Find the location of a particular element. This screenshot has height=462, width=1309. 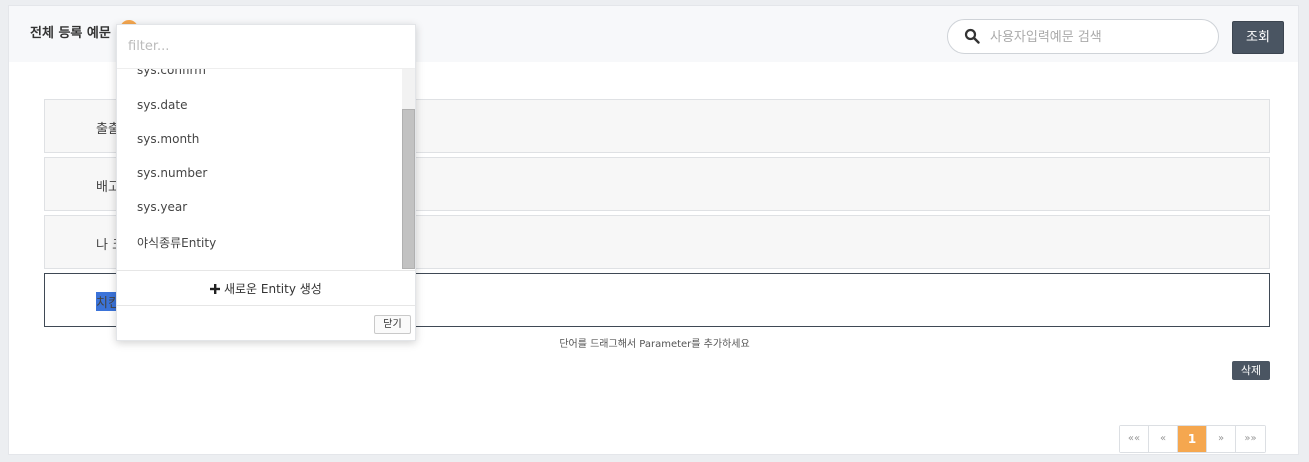

scrollbar-thumb is located at coordinates (408, 189).